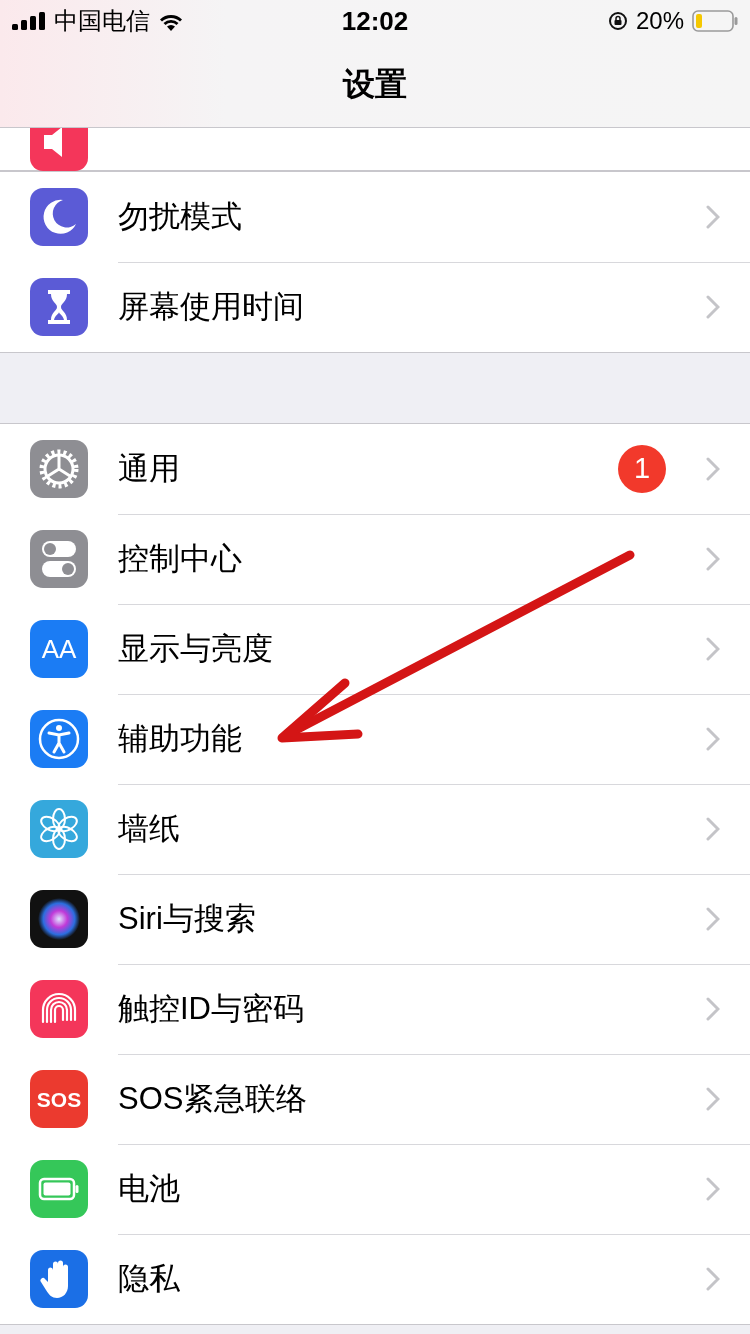 The width and height of the screenshot is (750, 1334). What do you see at coordinates (375, 649) in the screenshot?
I see `settings-row: AA 显示与亮度` at bounding box center [375, 649].